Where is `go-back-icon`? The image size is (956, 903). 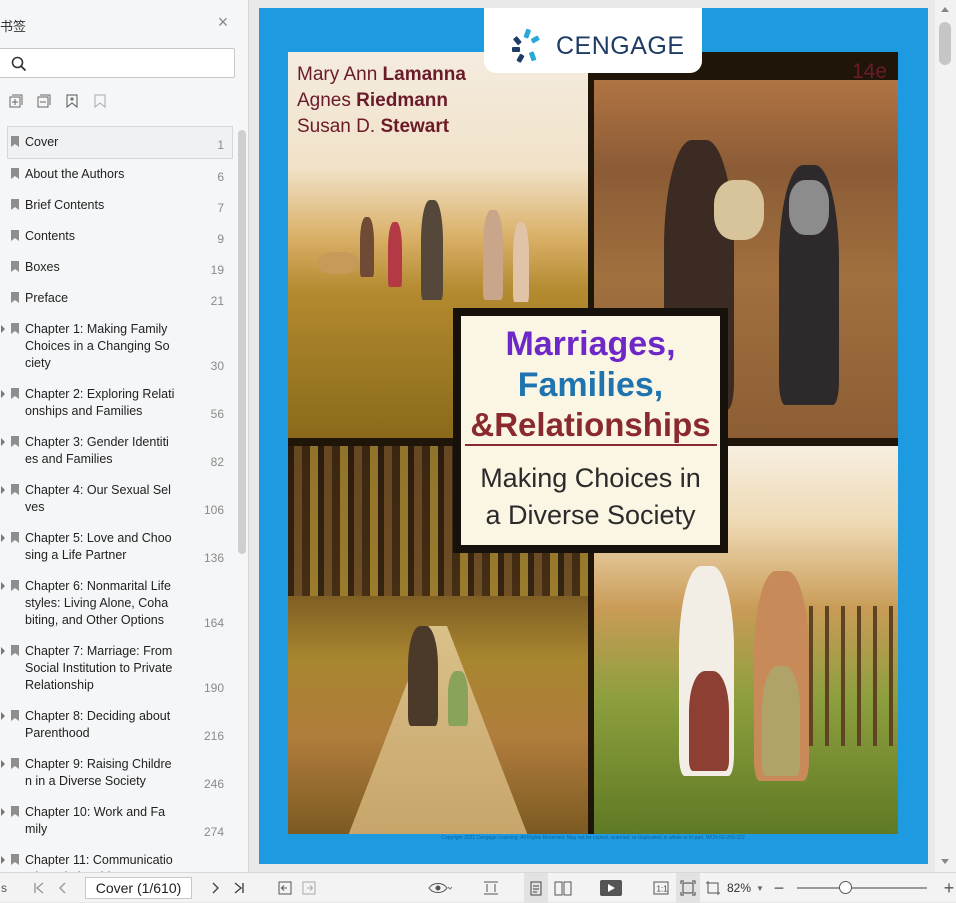 go-back-icon is located at coordinates (285, 888).